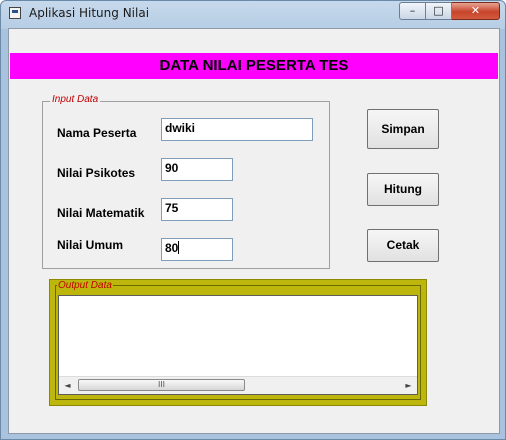 This screenshot has width=506, height=440. What do you see at coordinates (408, 385) in the screenshot?
I see `scroll-right-icon: ►` at bounding box center [408, 385].